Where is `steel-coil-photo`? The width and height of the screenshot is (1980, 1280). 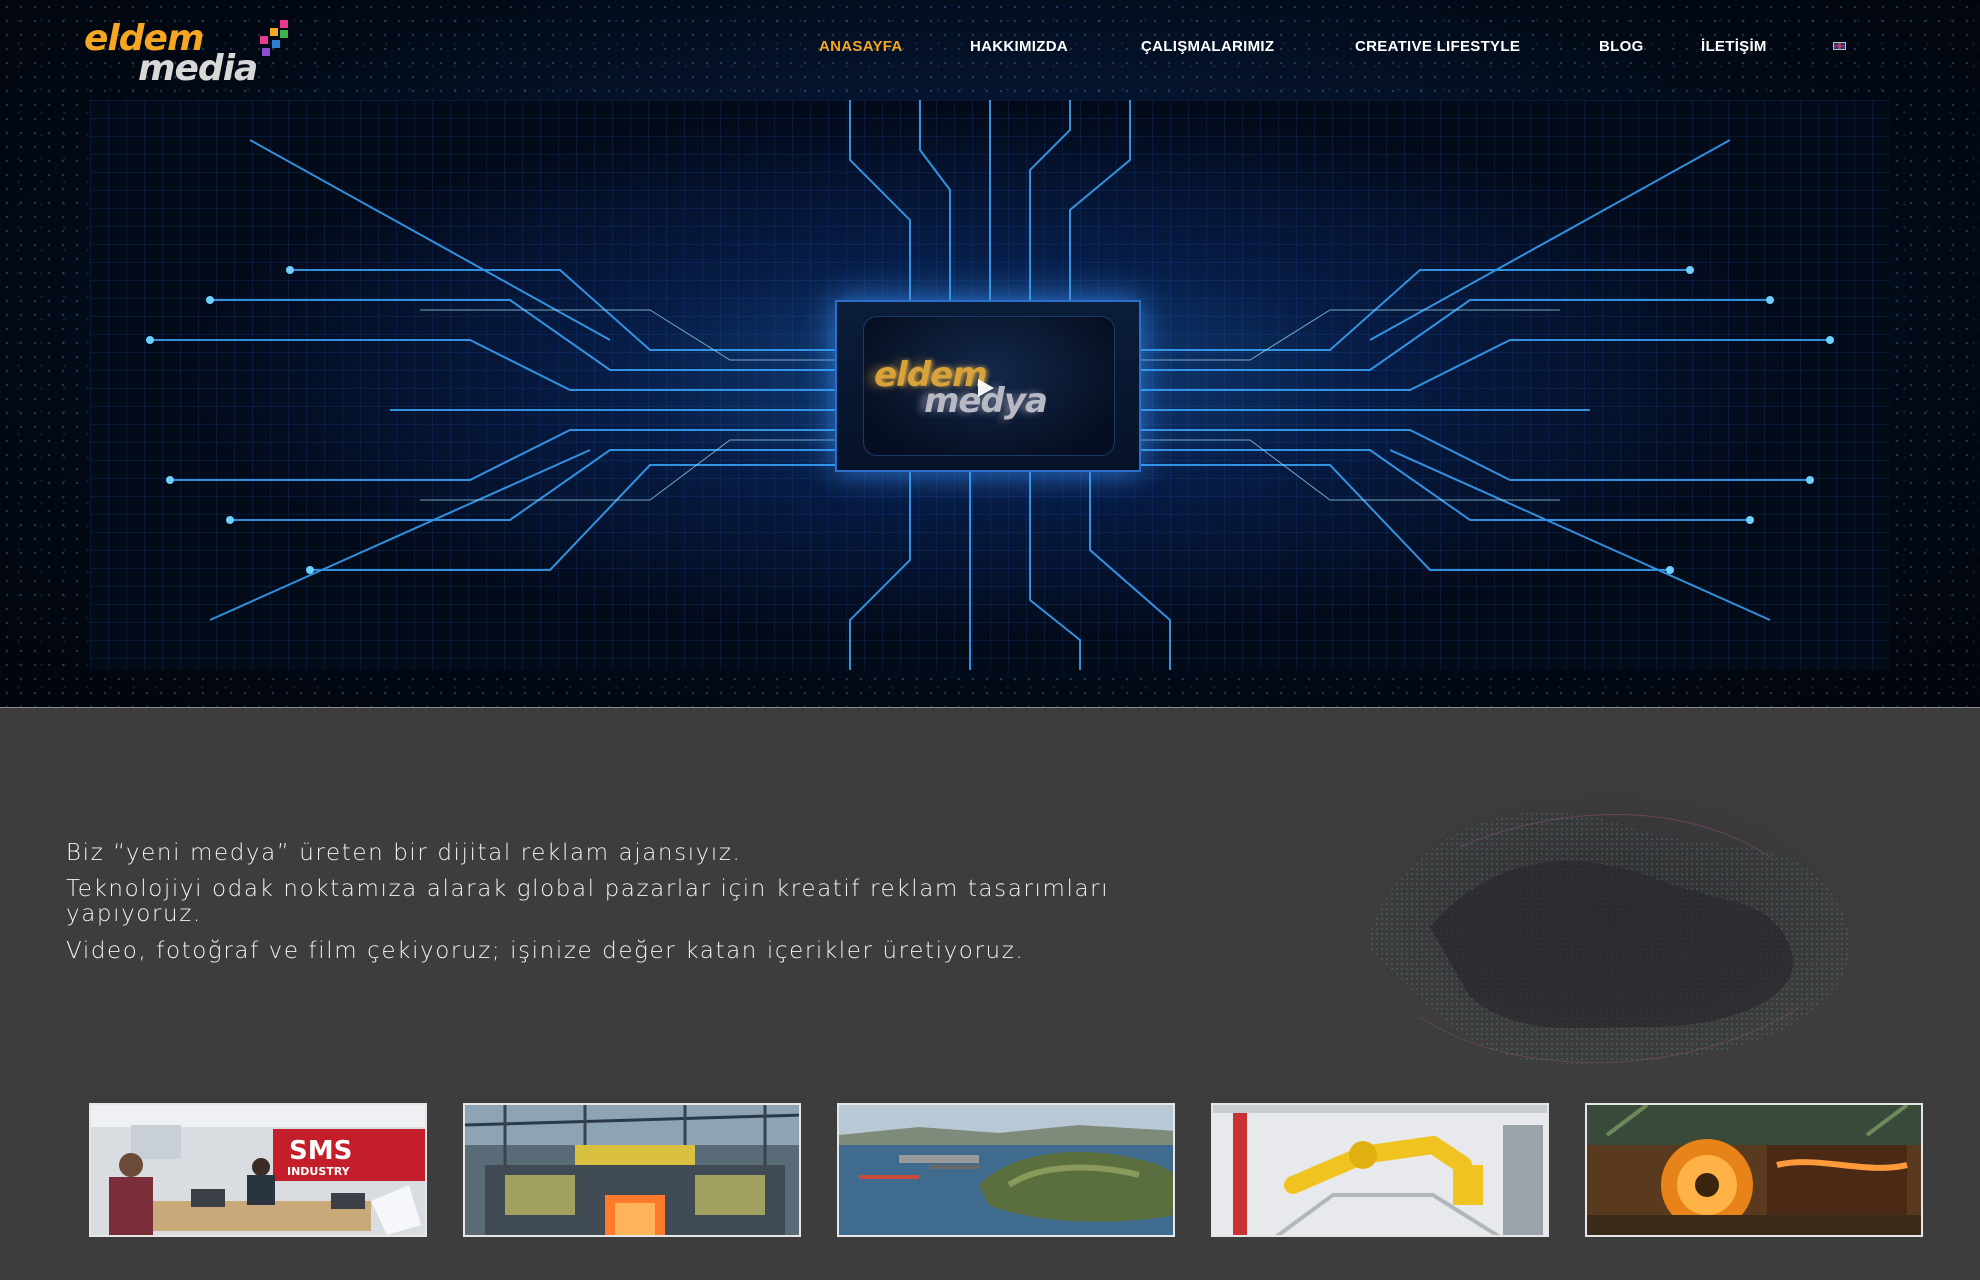
steel-coil-photo is located at coordinates (1754, 1170).